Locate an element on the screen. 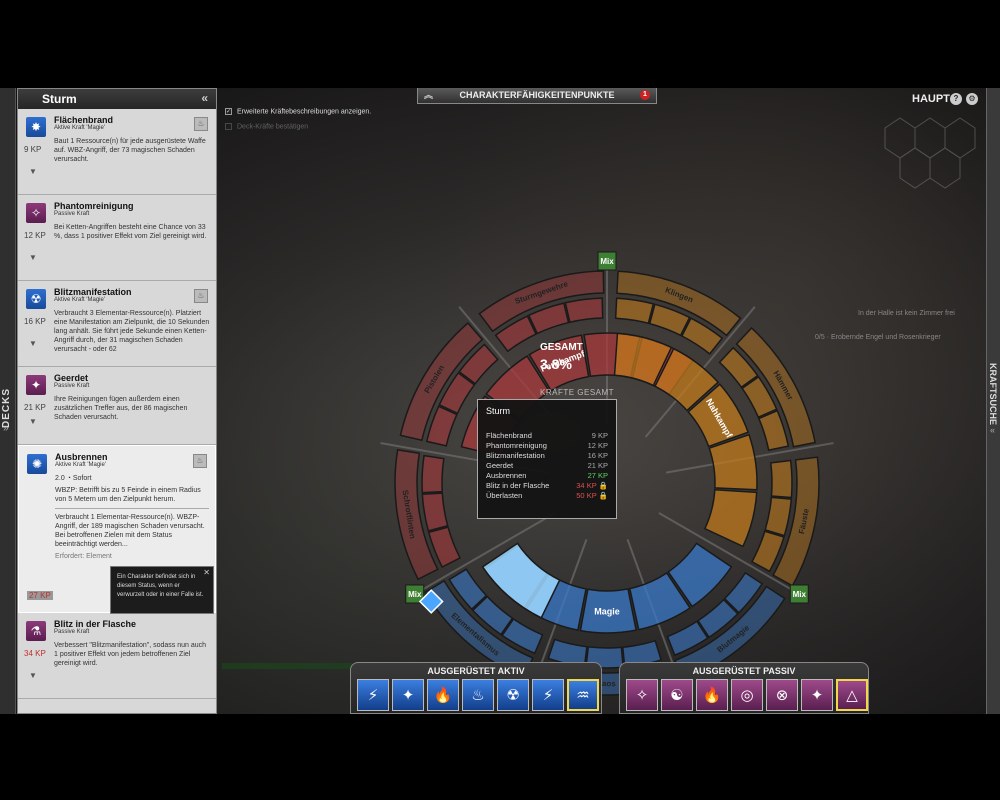 This screenshot has height=800, width=1000. active-slot-5: ☢ is located at coordinates (513, 695).